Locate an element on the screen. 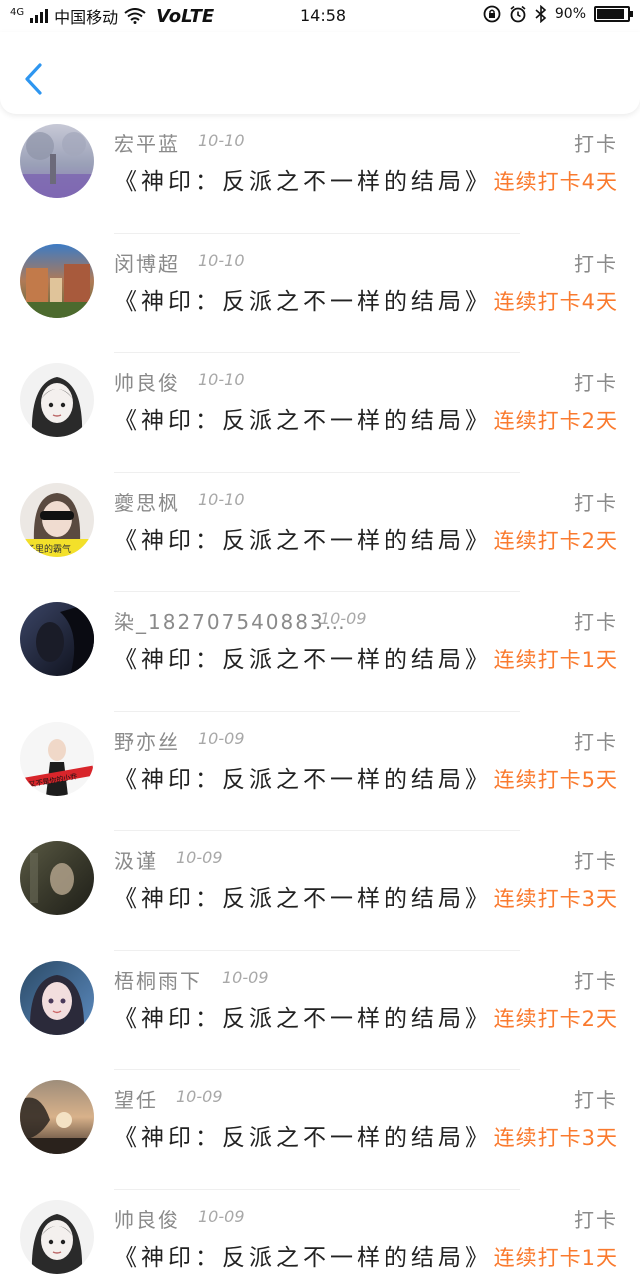 The image size is (640, 1280). status-right: 90% is located at coordinates (558, 14).